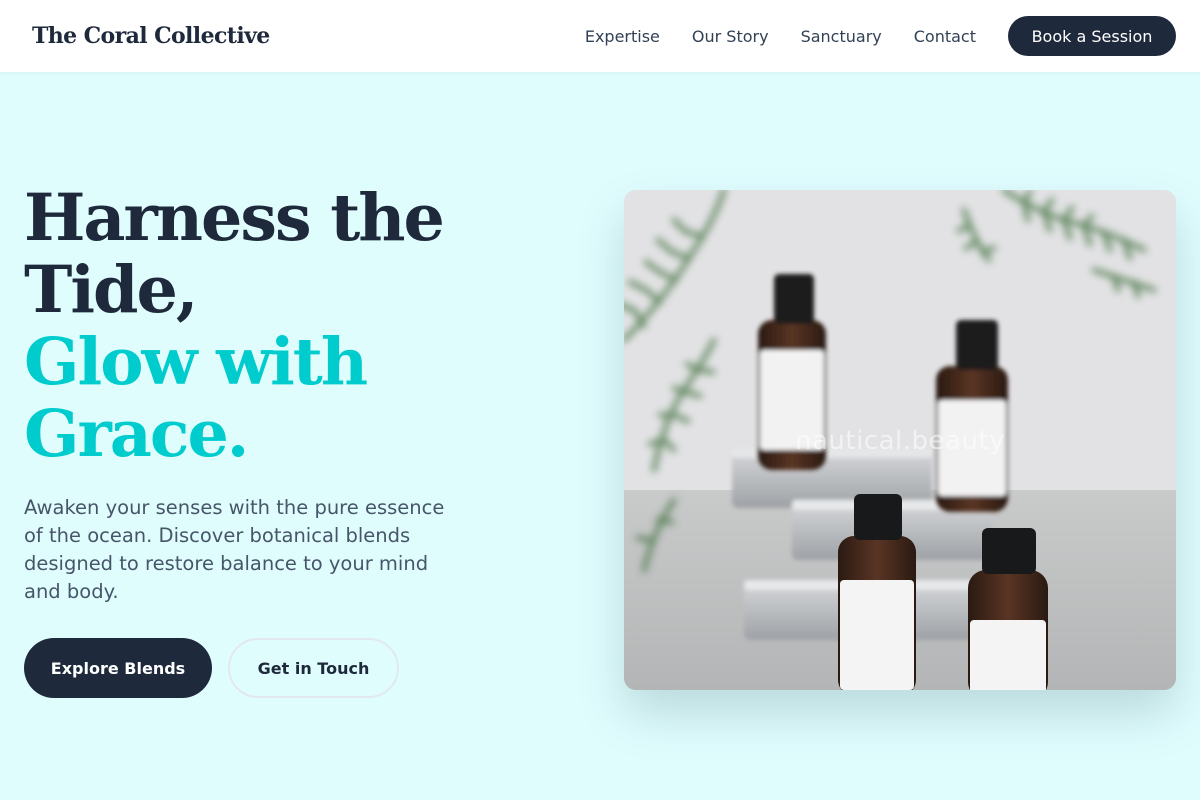 The height and width of the screenshot is (800, 1200). Describe the element at coordinates (841, 36) in the screenshot. I see `nav-link-sanctuary: Sanctuary` at that location.